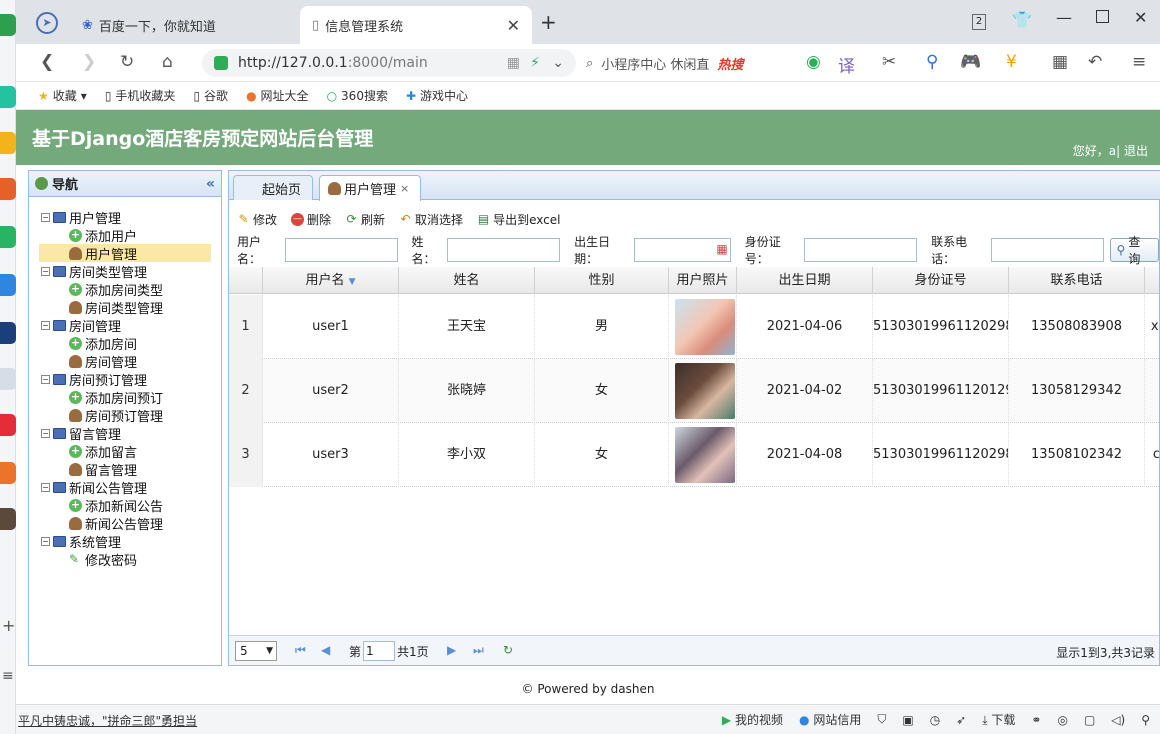 The width and height of the screenshot is (1160, 734). What do you see at coordinates (881, 719) in the screenshot?
I see `shield-icon: ⛉` at bounding box center [881, 719].